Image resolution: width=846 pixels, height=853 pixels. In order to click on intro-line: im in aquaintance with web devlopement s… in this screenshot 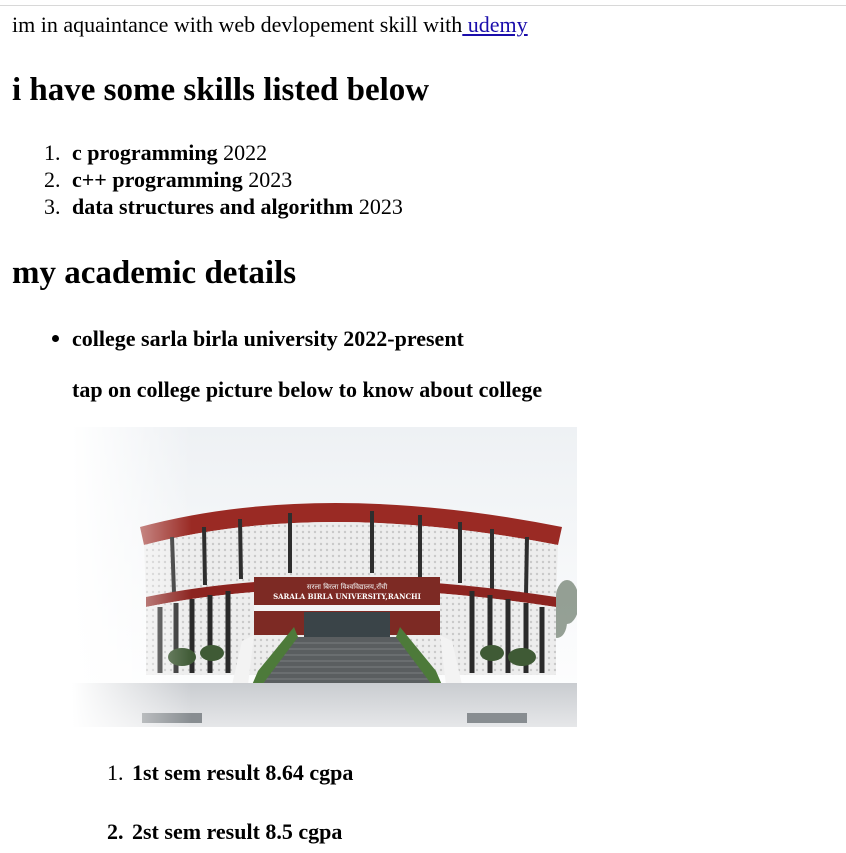, I will do `click(270, 25)`.